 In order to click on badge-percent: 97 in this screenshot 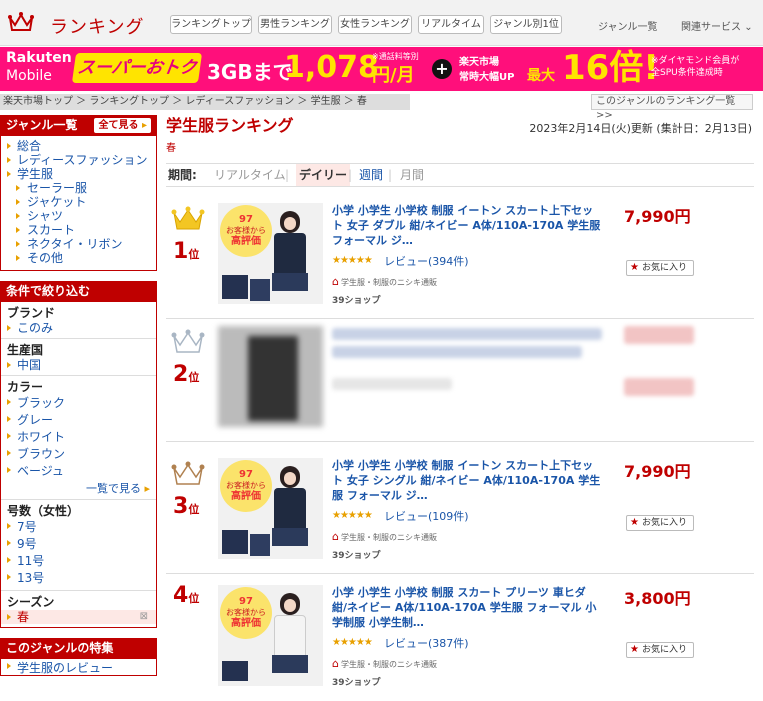, I will do `click(246, 601)`.